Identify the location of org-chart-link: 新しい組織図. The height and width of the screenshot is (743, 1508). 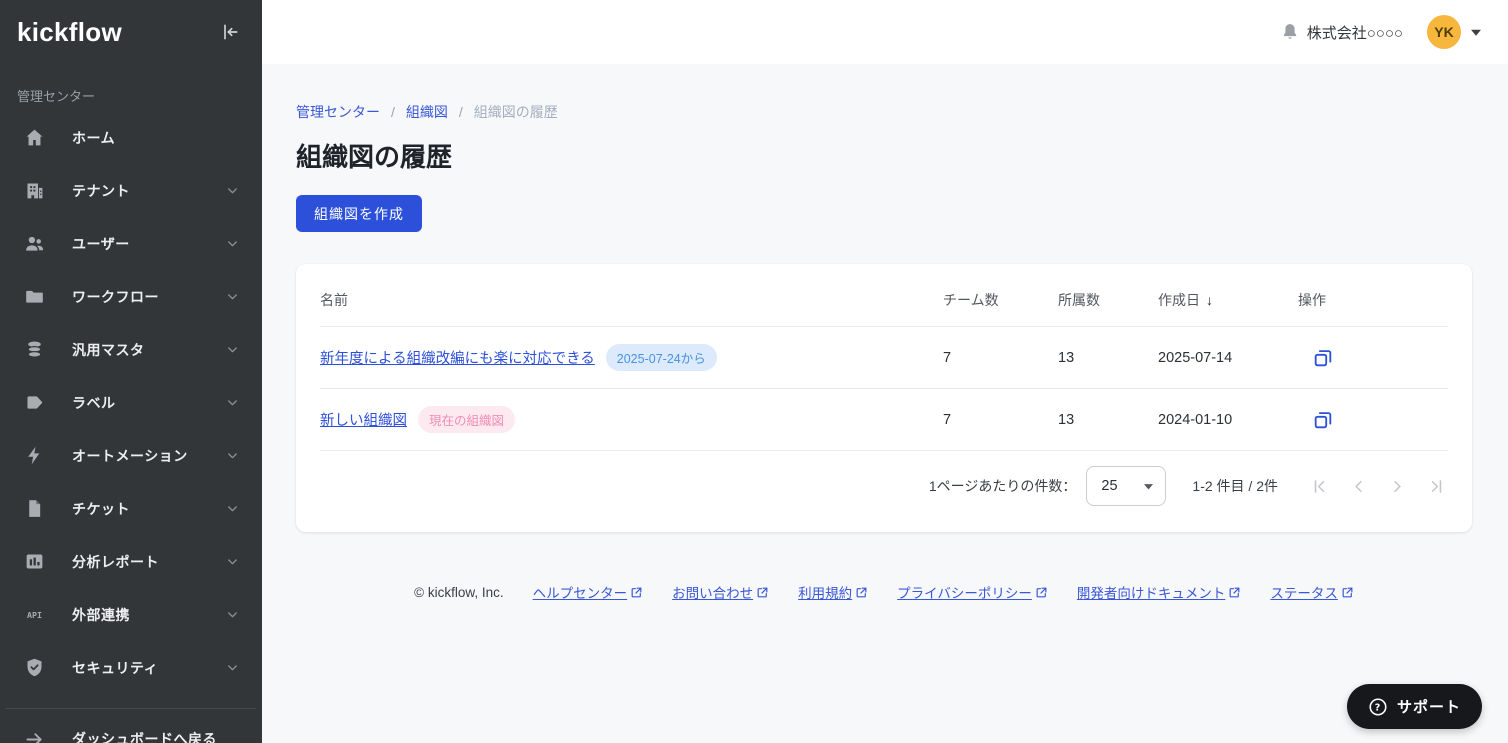
(363, 421).